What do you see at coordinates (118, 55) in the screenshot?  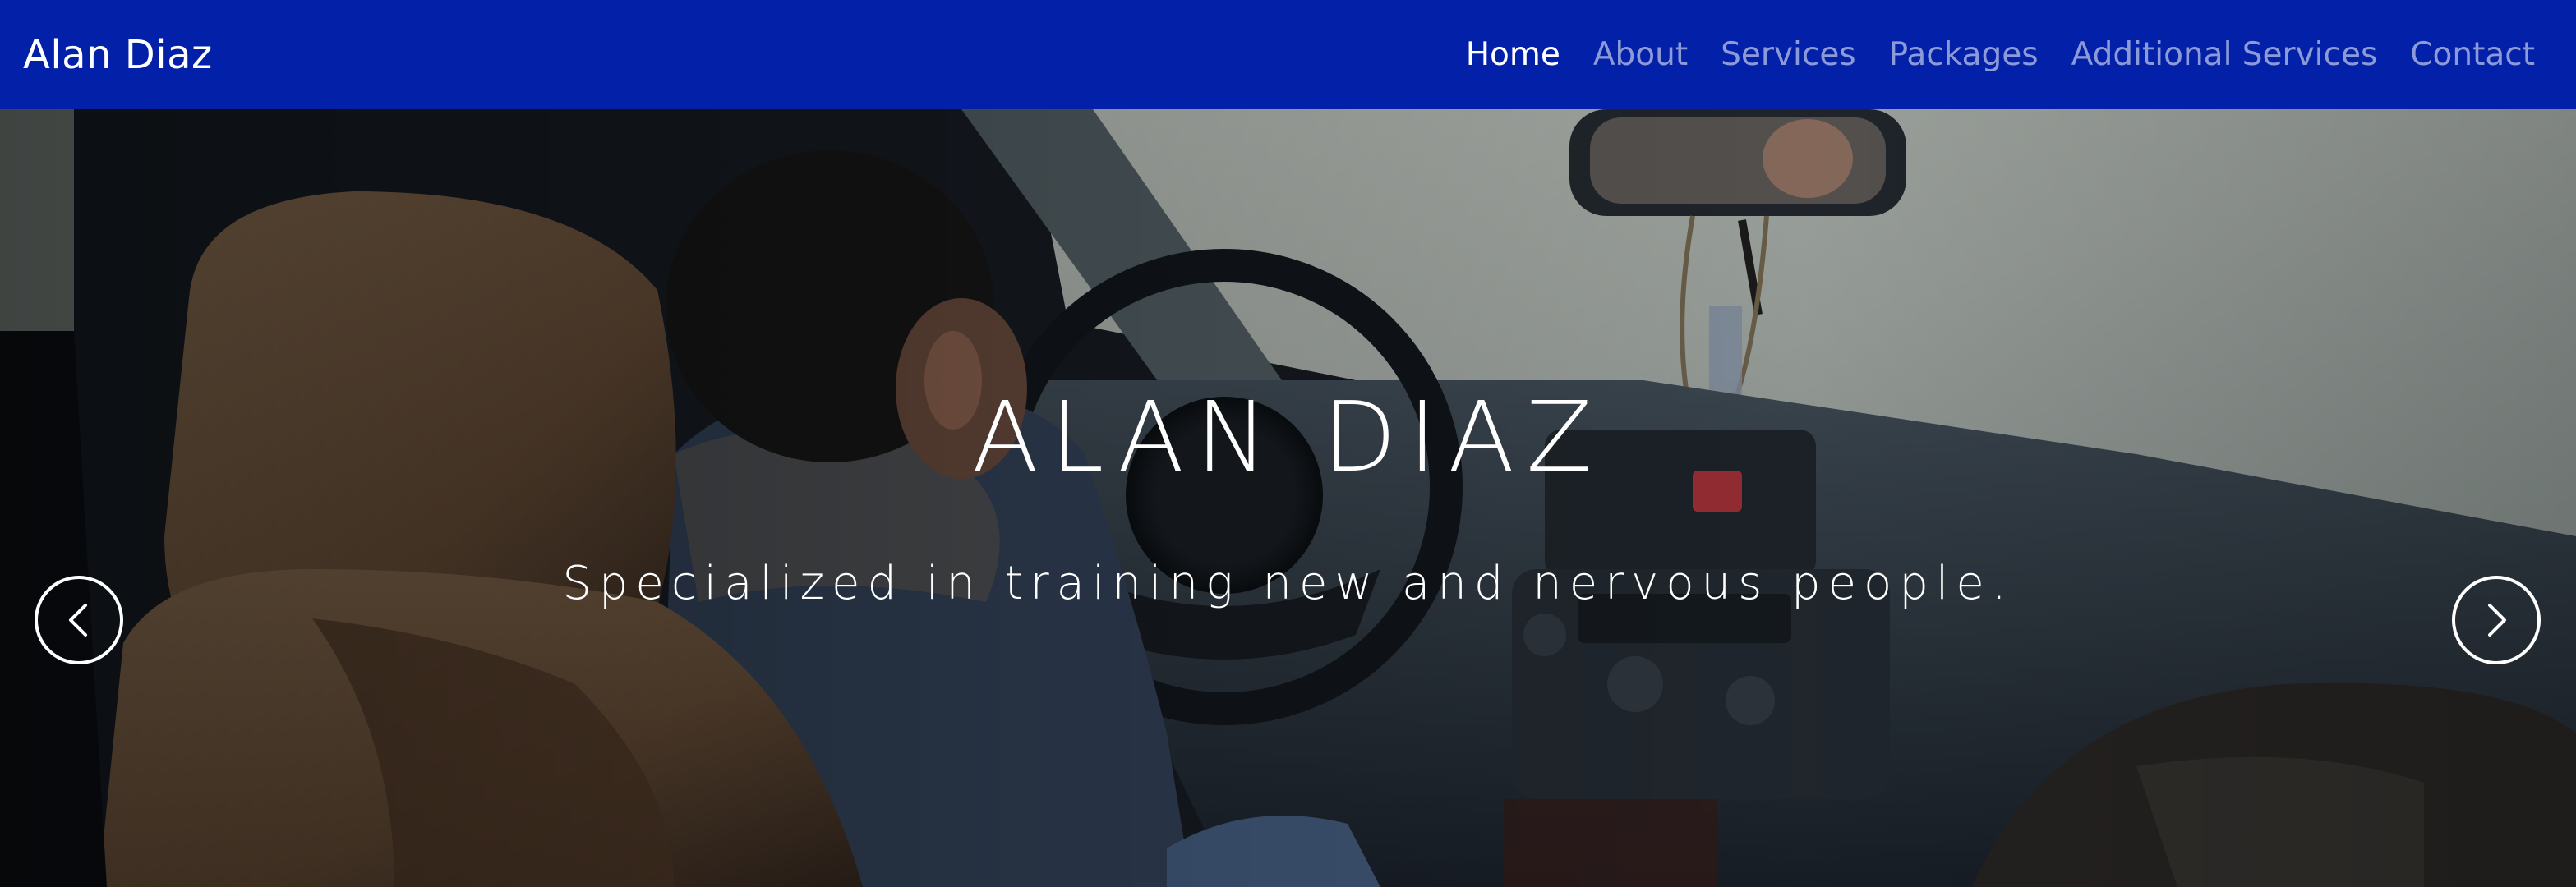 I see `brand-link: Alan Diaz` at bounding box center [118, 55].